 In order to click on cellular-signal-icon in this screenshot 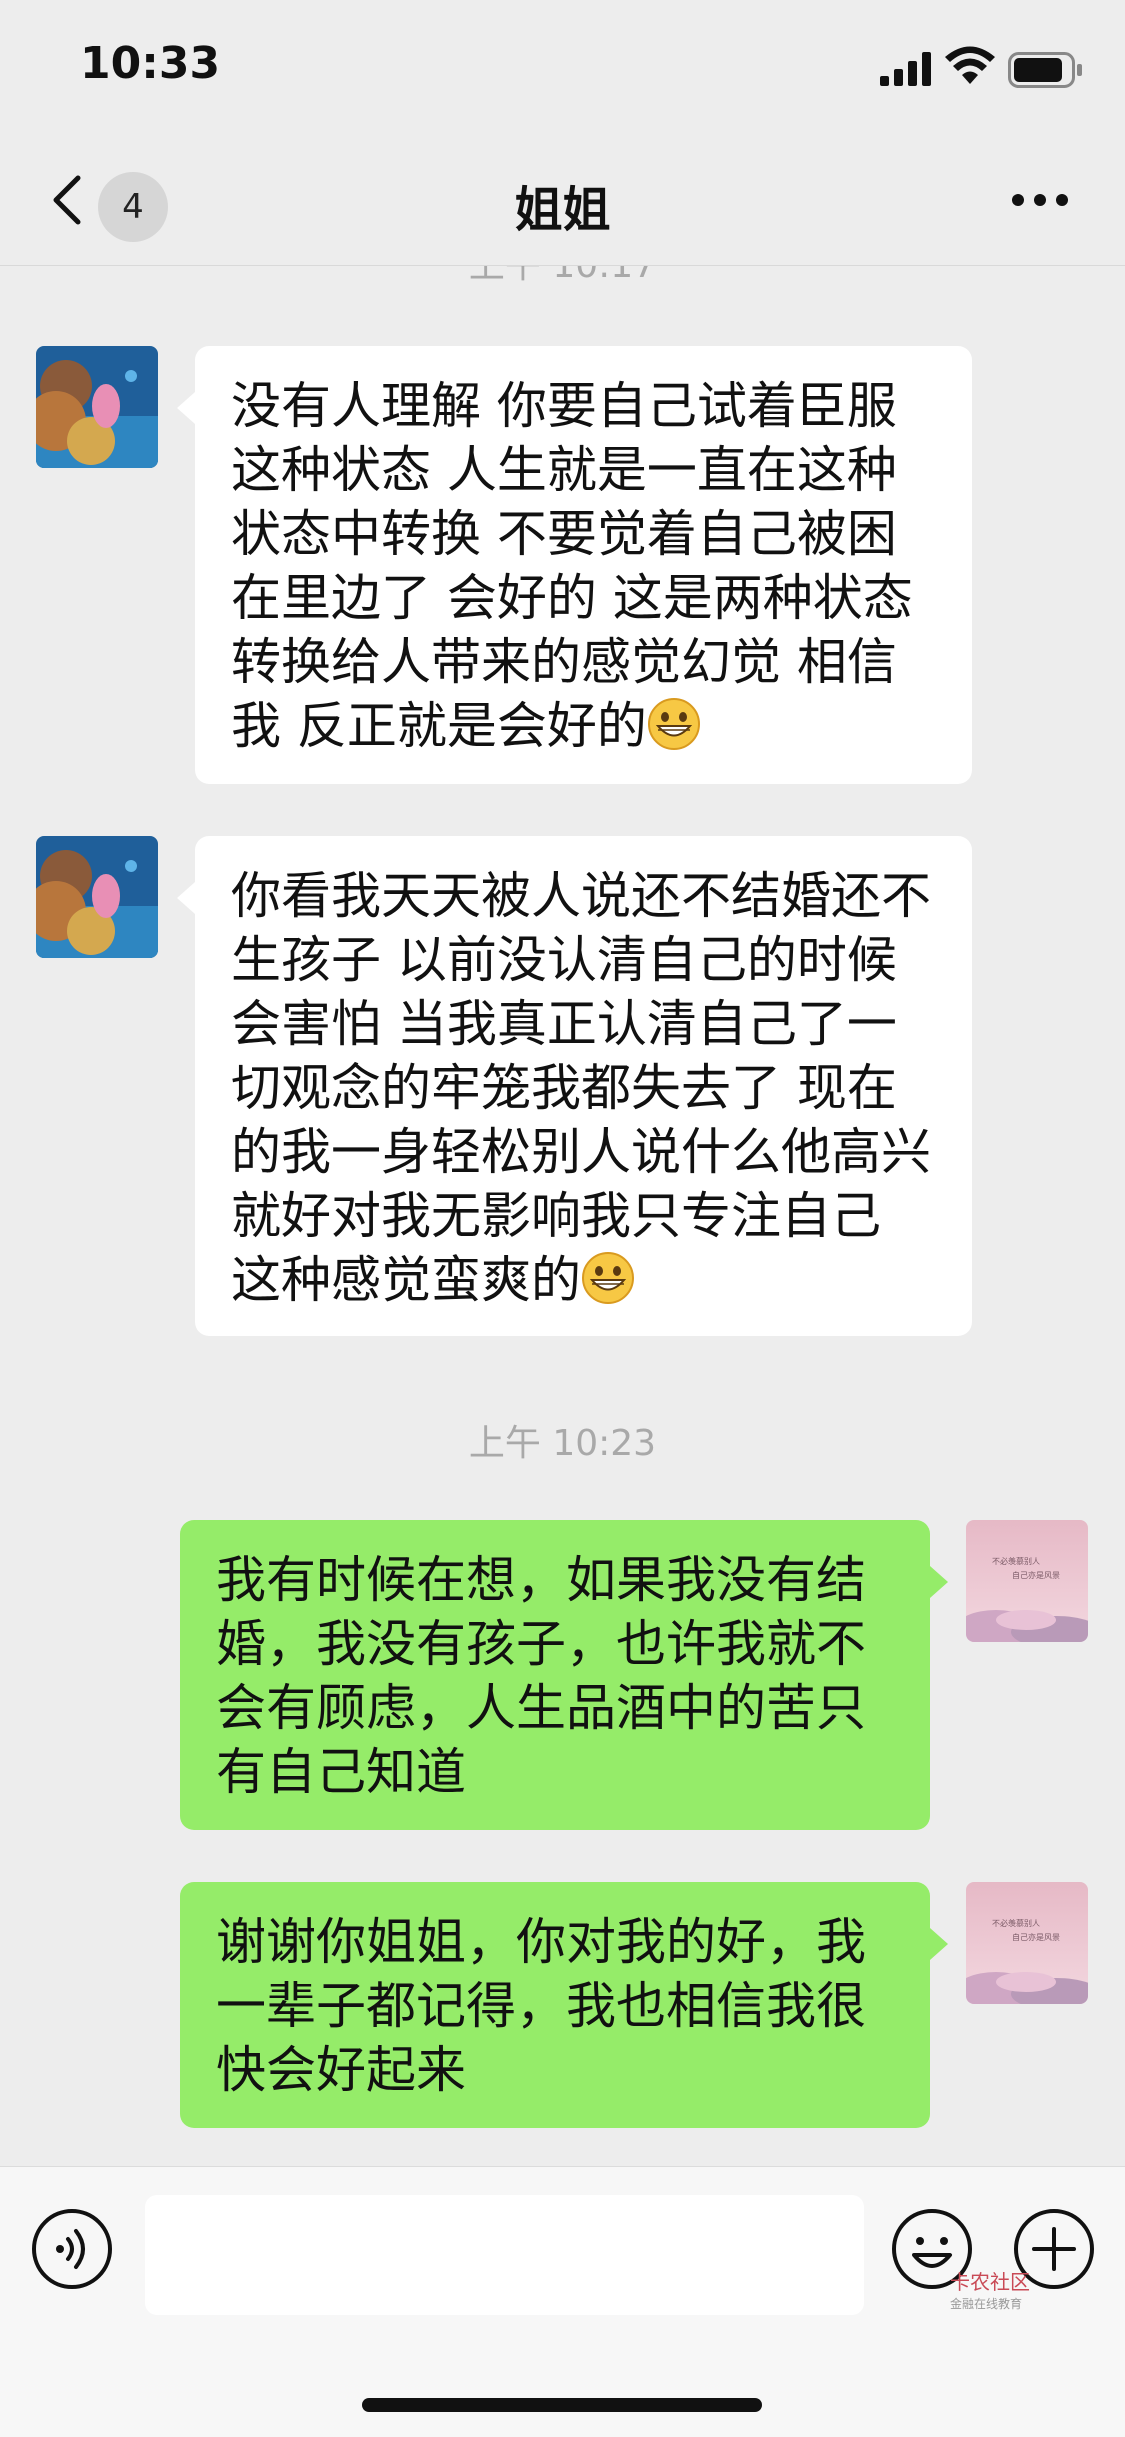, I will do `click(905, 69)`.